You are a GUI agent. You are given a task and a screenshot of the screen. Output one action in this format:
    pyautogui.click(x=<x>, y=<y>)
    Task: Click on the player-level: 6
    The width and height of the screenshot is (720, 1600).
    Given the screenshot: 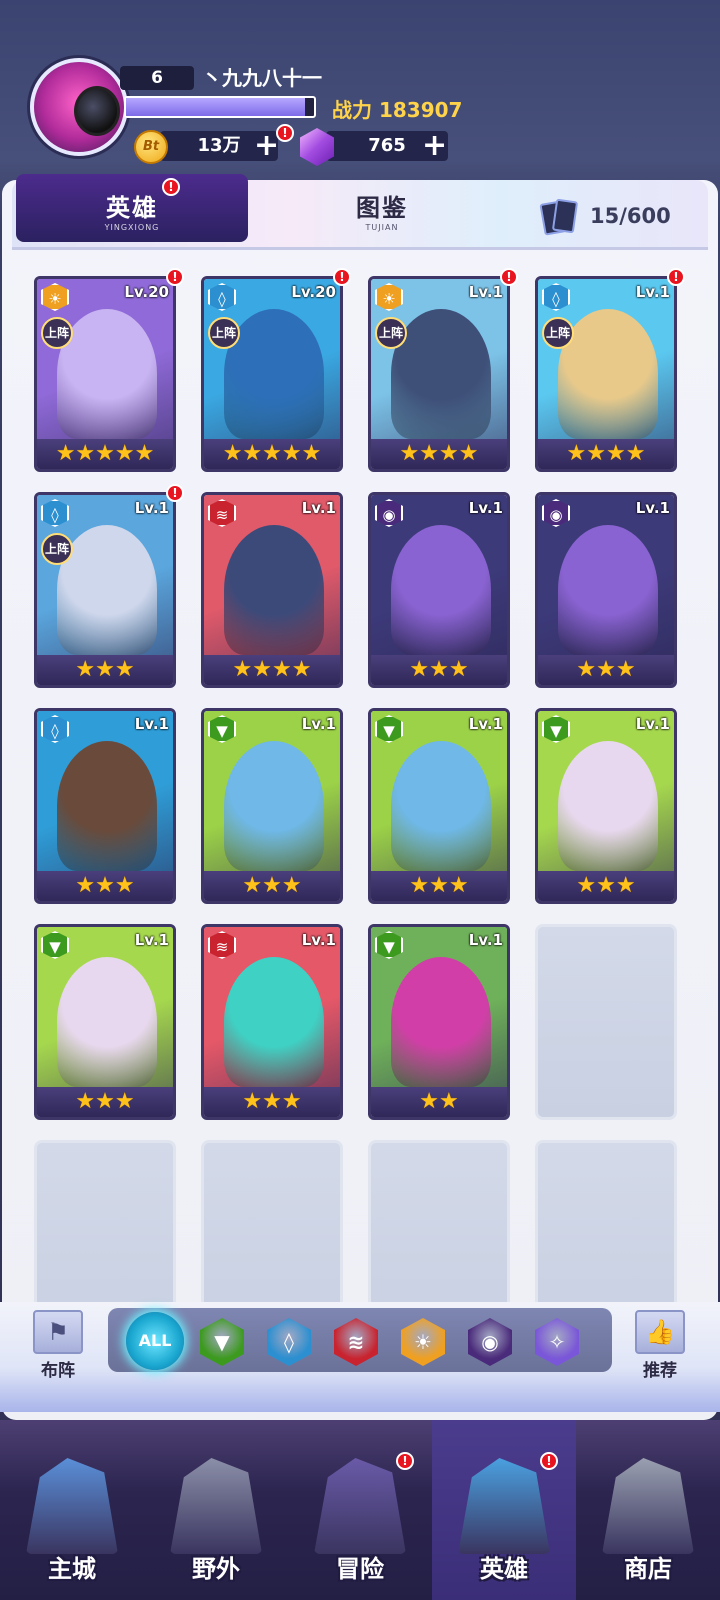 What is the action you would take?
    pyautogui.click(x=157, y=78)
    